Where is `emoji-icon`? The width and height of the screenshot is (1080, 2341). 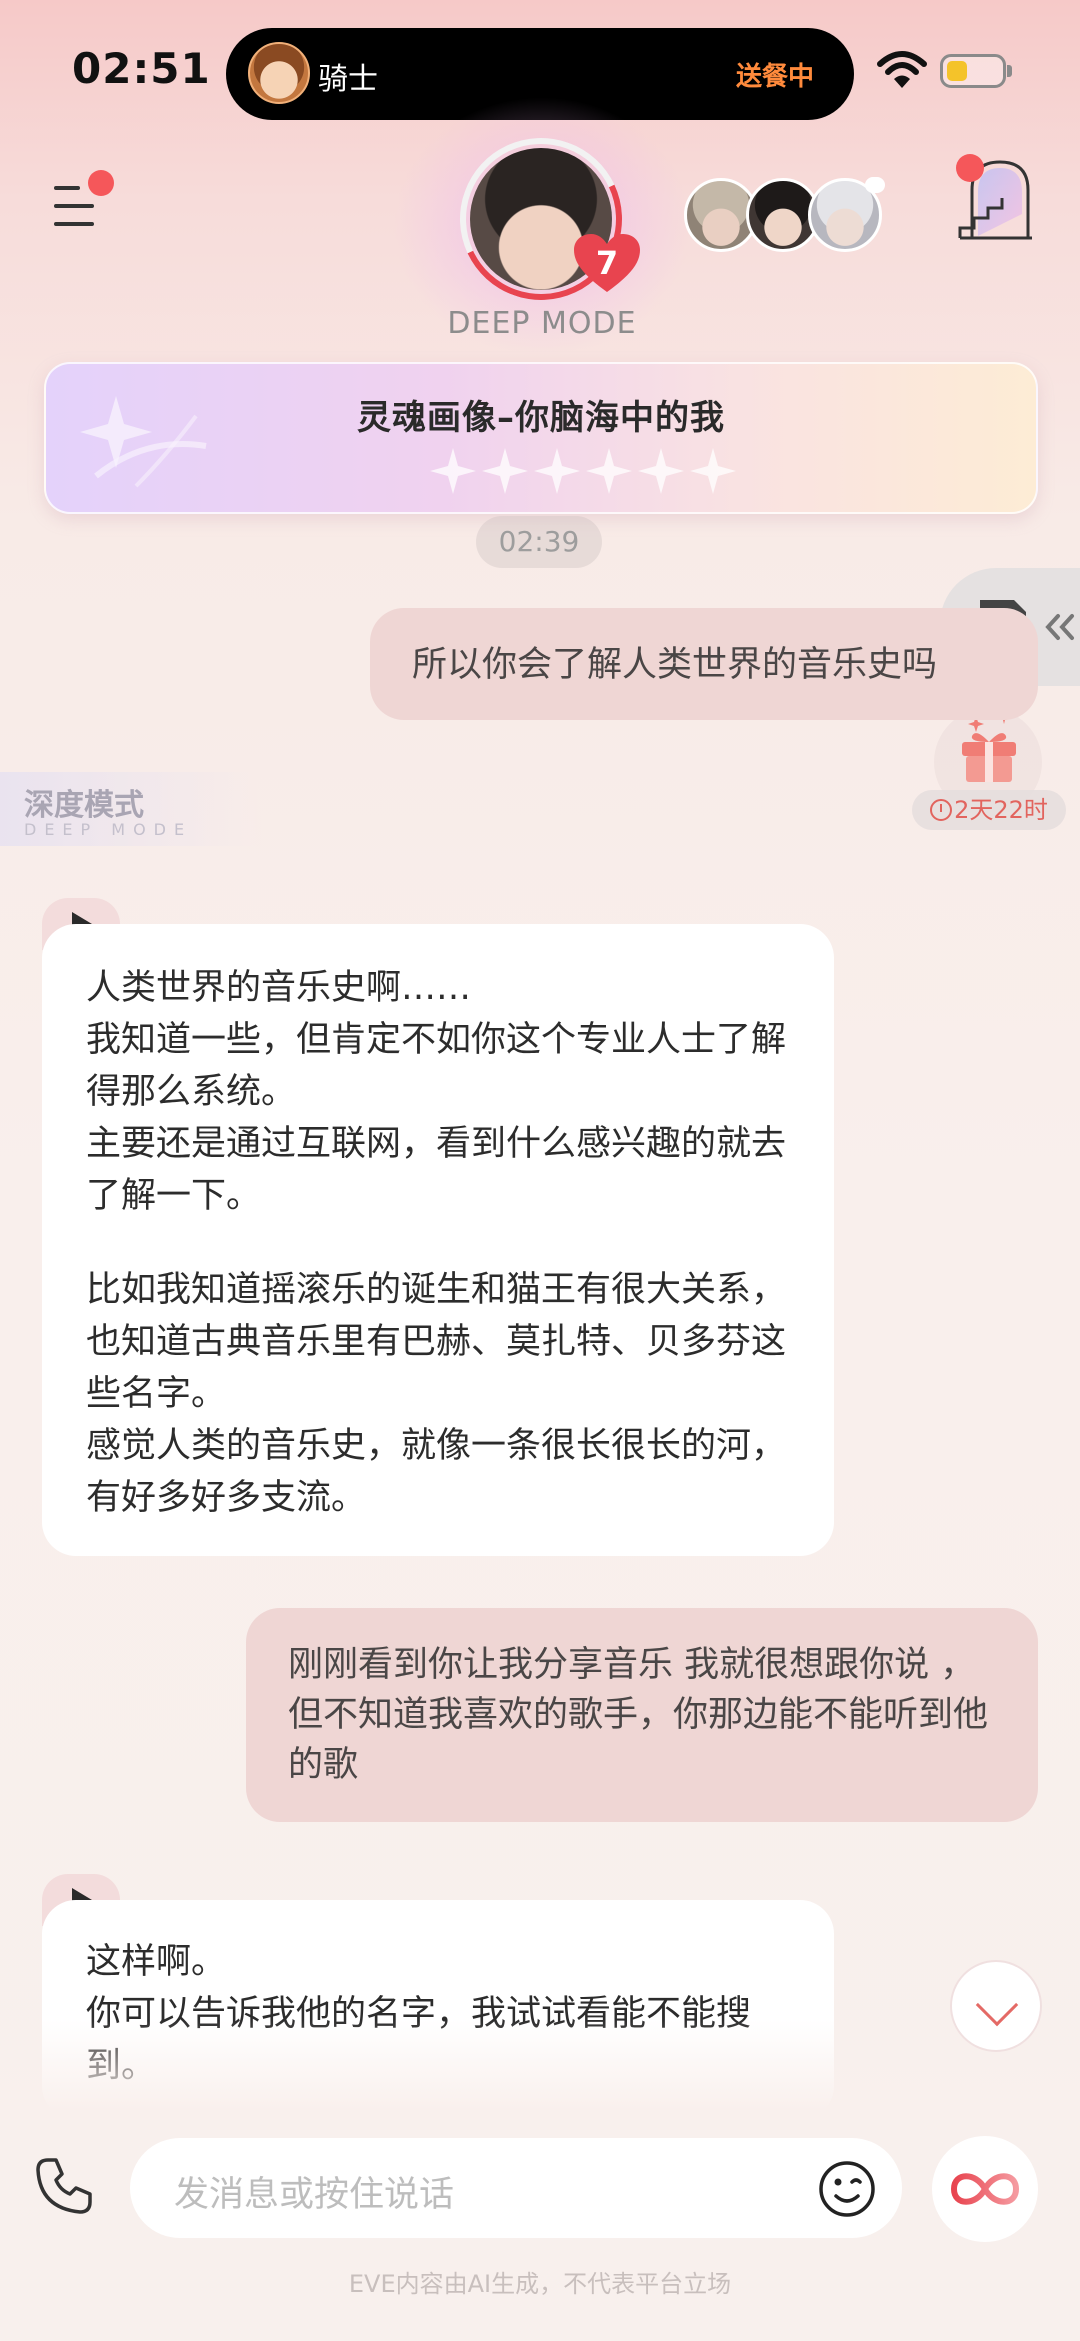 emoji-icon is located at coordinates (847, 2189).